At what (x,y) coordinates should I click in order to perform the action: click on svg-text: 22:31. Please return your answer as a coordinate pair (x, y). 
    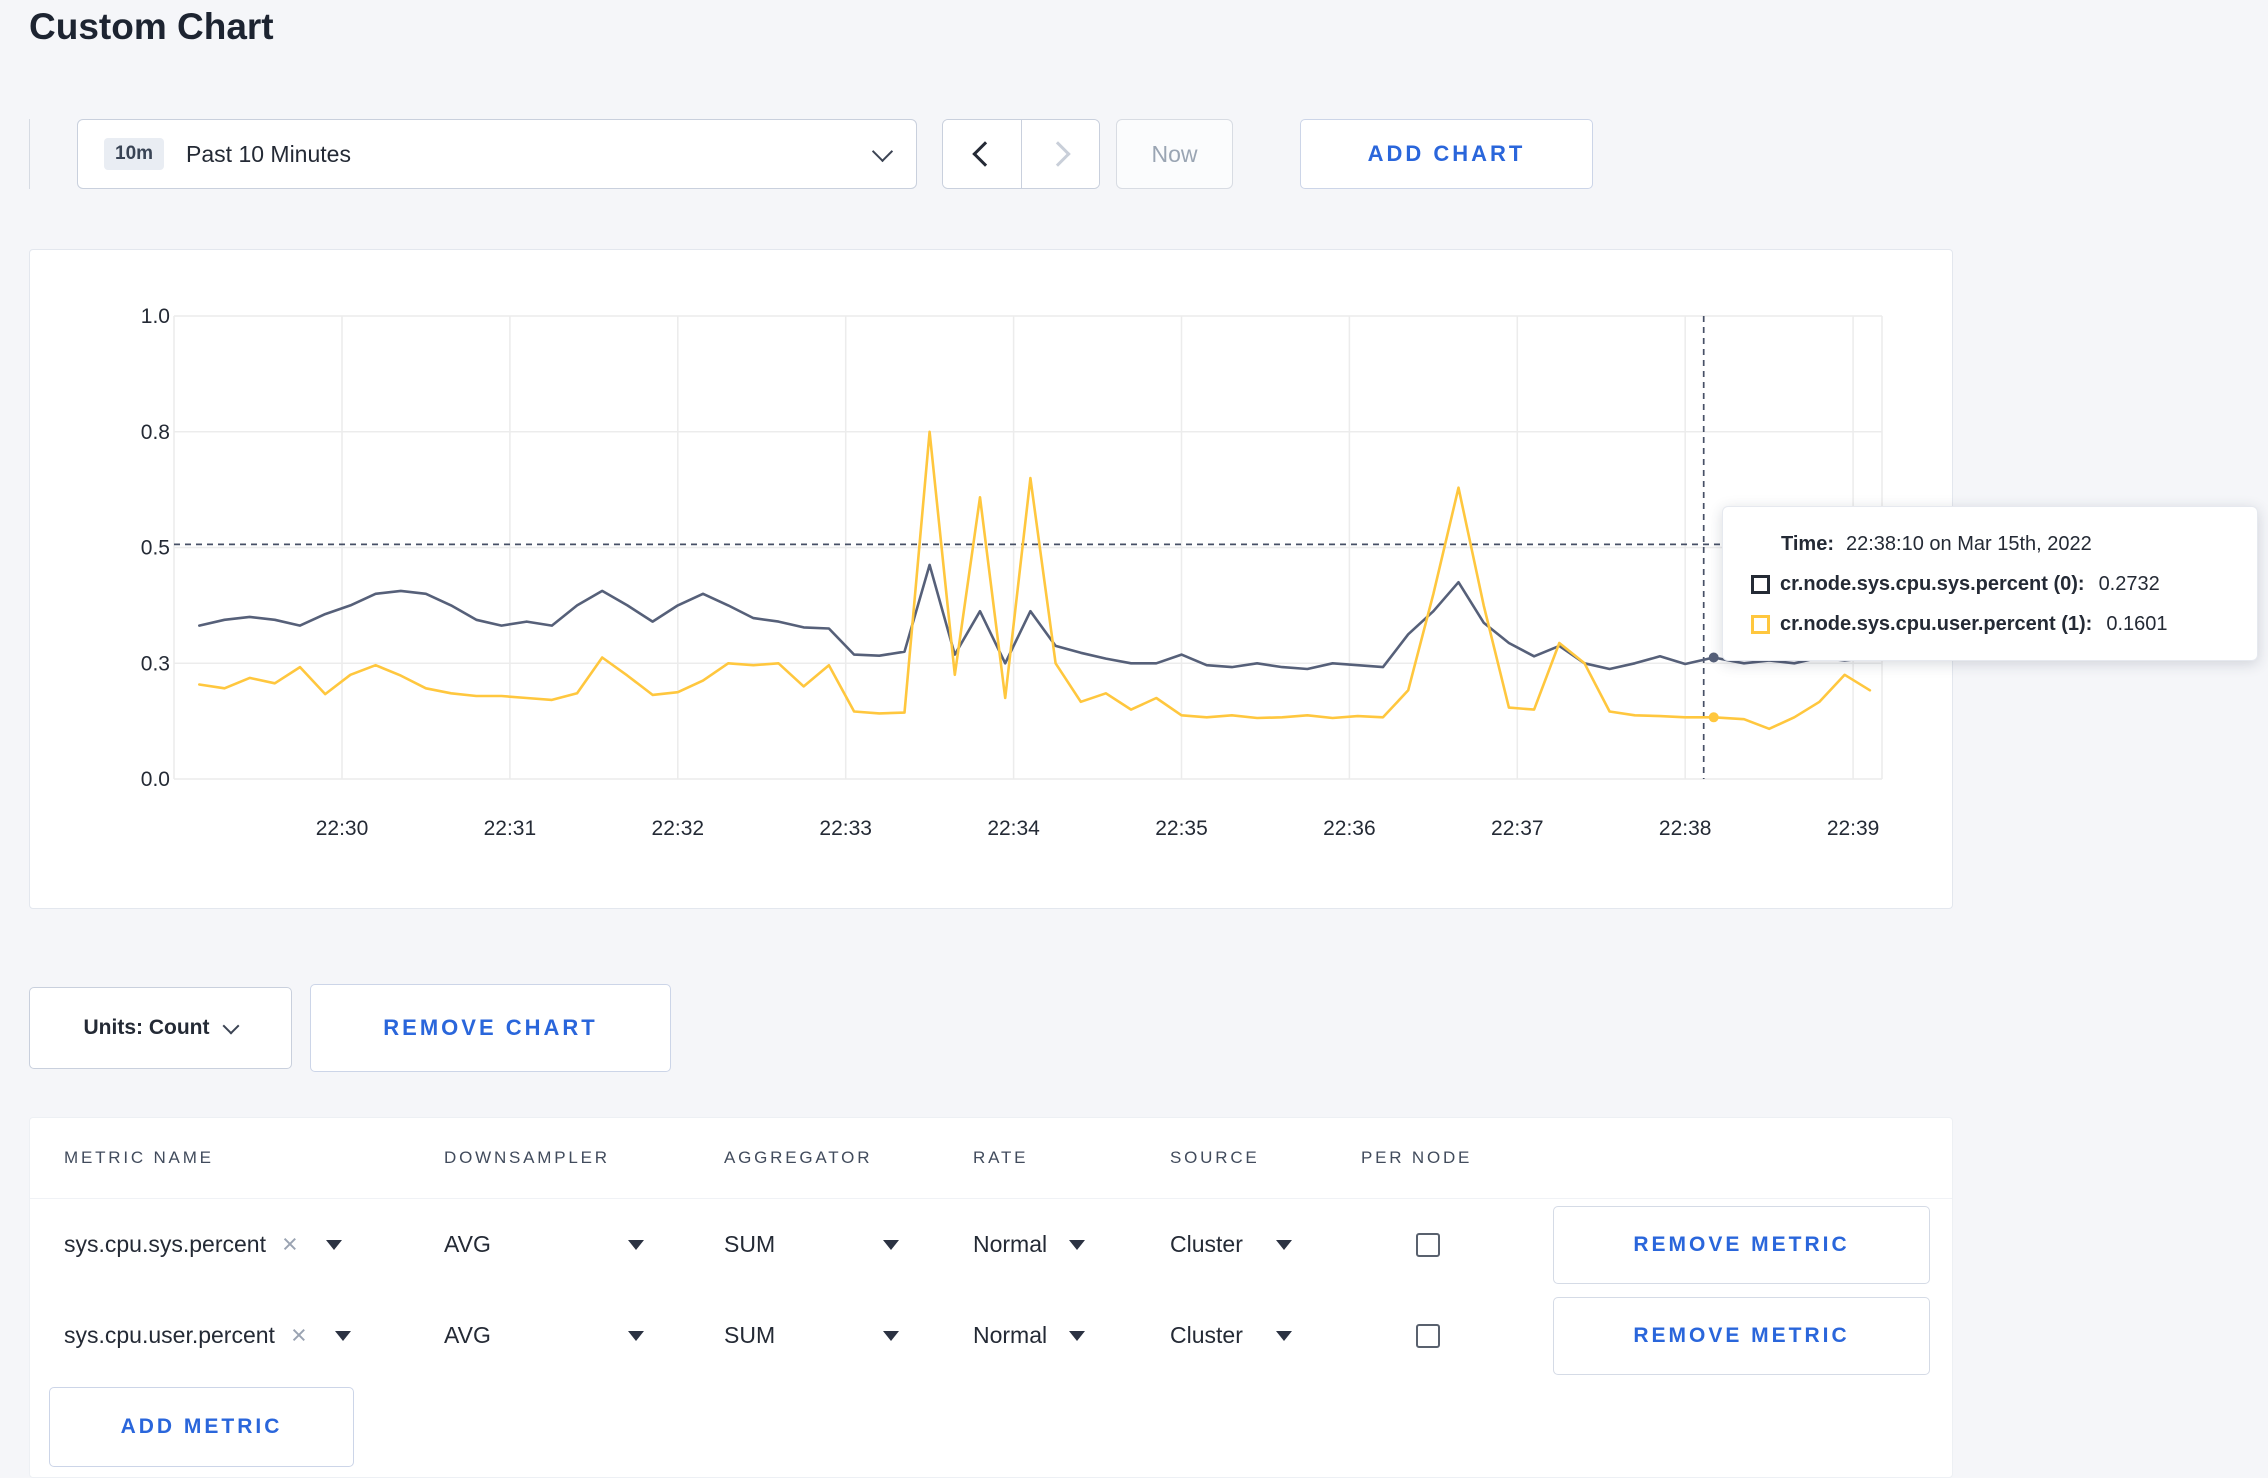
    Looking at the image, I should click on (510, 828).